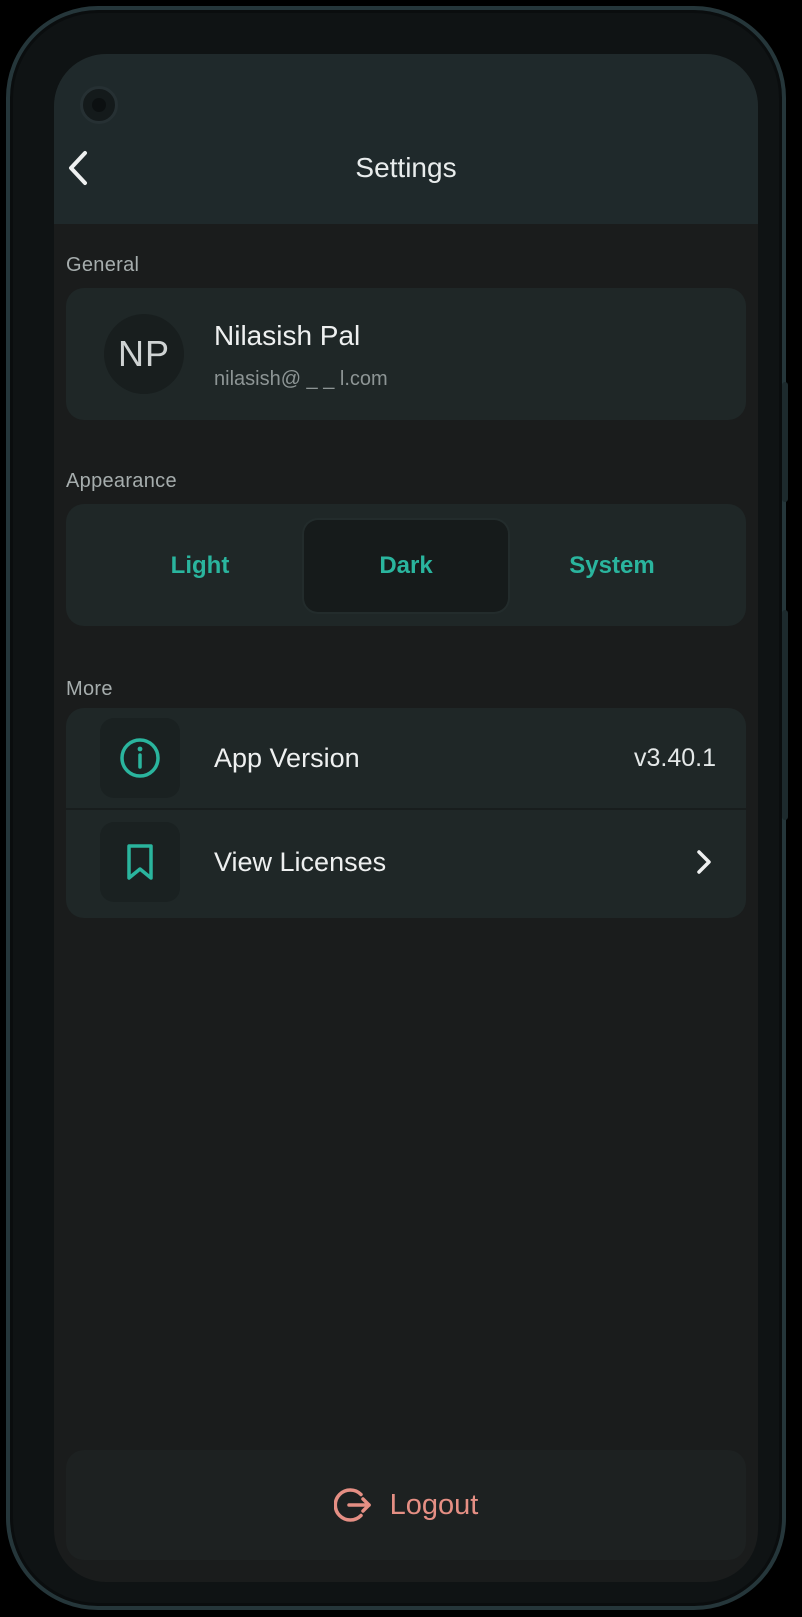  I want to click on more-list: App Version v3.40.1 View Licenses, so click(406, 813).